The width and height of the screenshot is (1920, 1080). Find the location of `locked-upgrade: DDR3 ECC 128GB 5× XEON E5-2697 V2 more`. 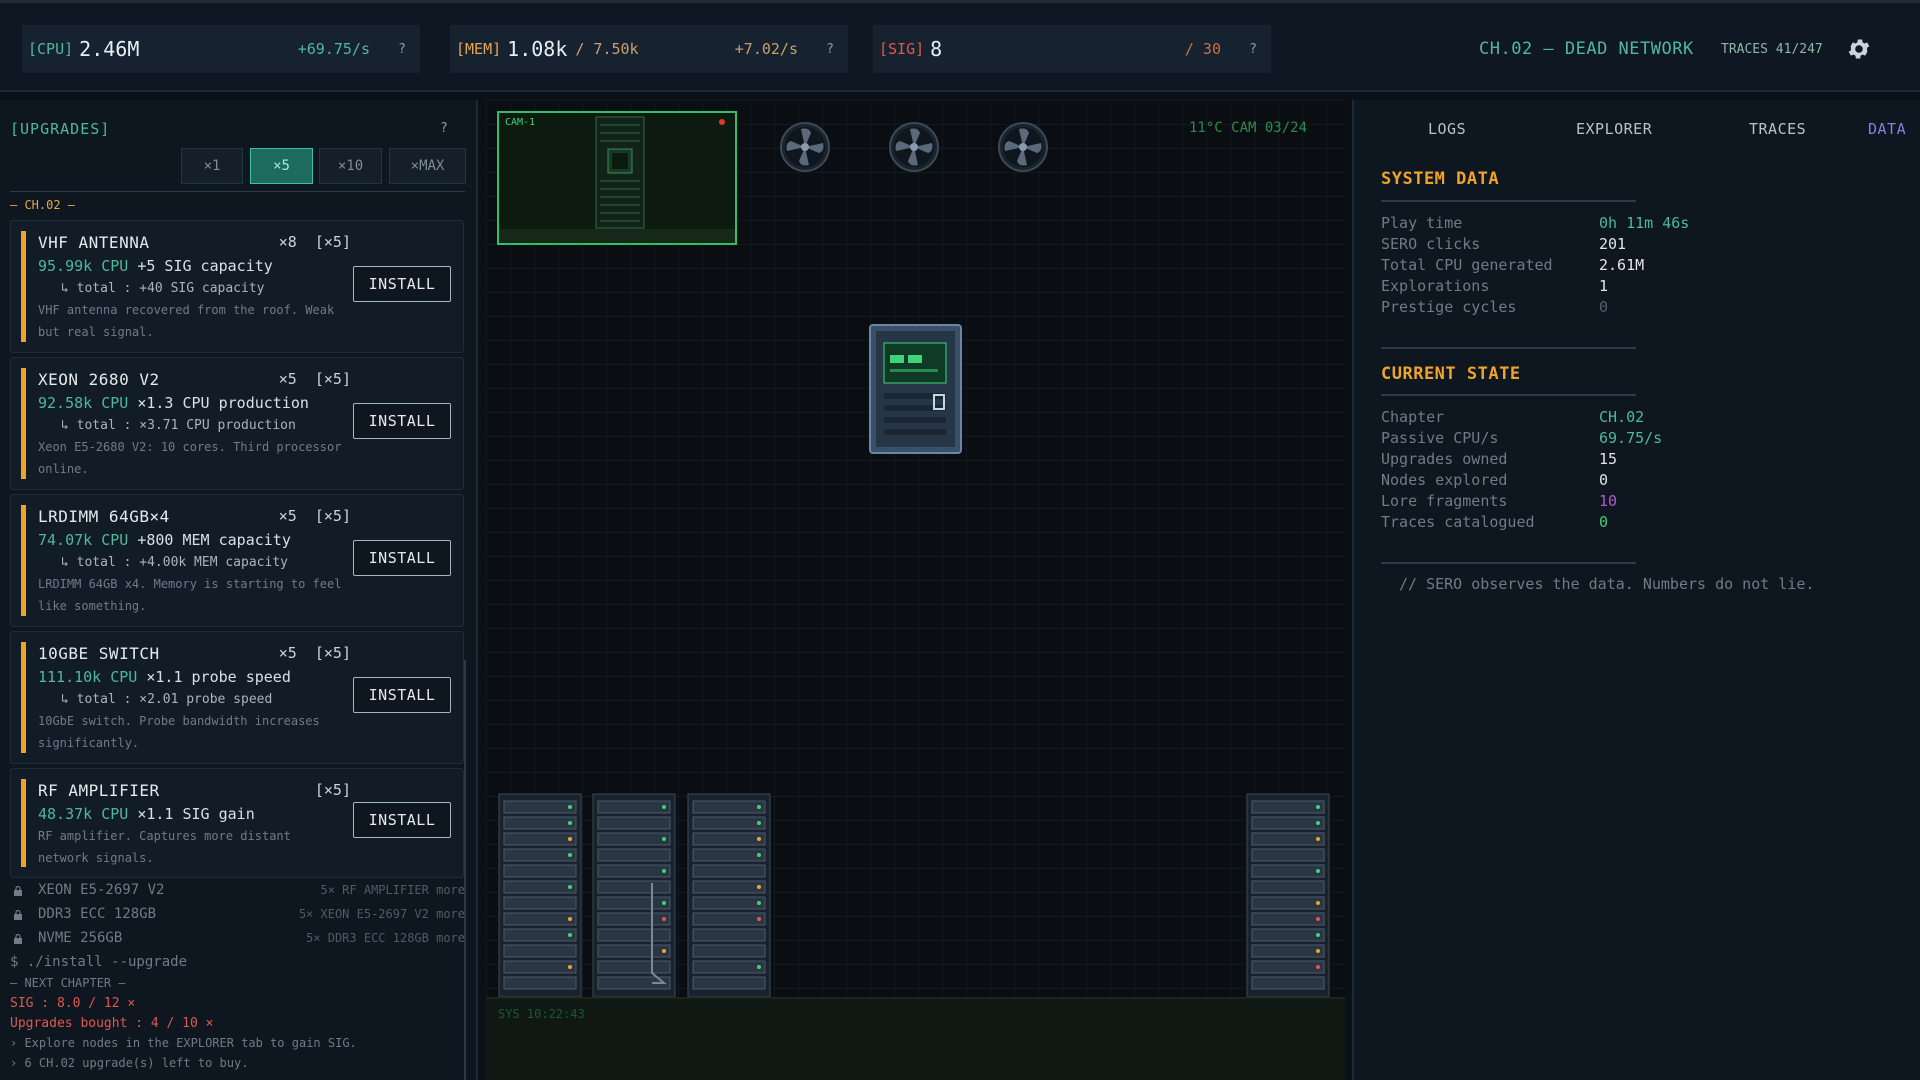

locked-upgrade: DDR3 ECC 128GB 5× XEON E5-2697 V2 more is located at coordinates (237, 917).